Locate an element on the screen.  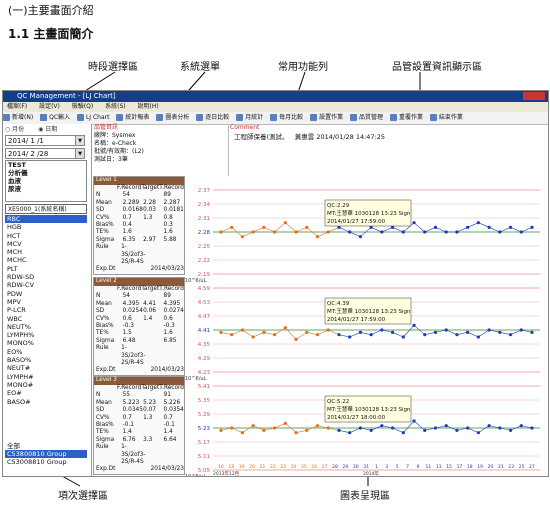
test-item: MCH is located at coordinates (46, 252).